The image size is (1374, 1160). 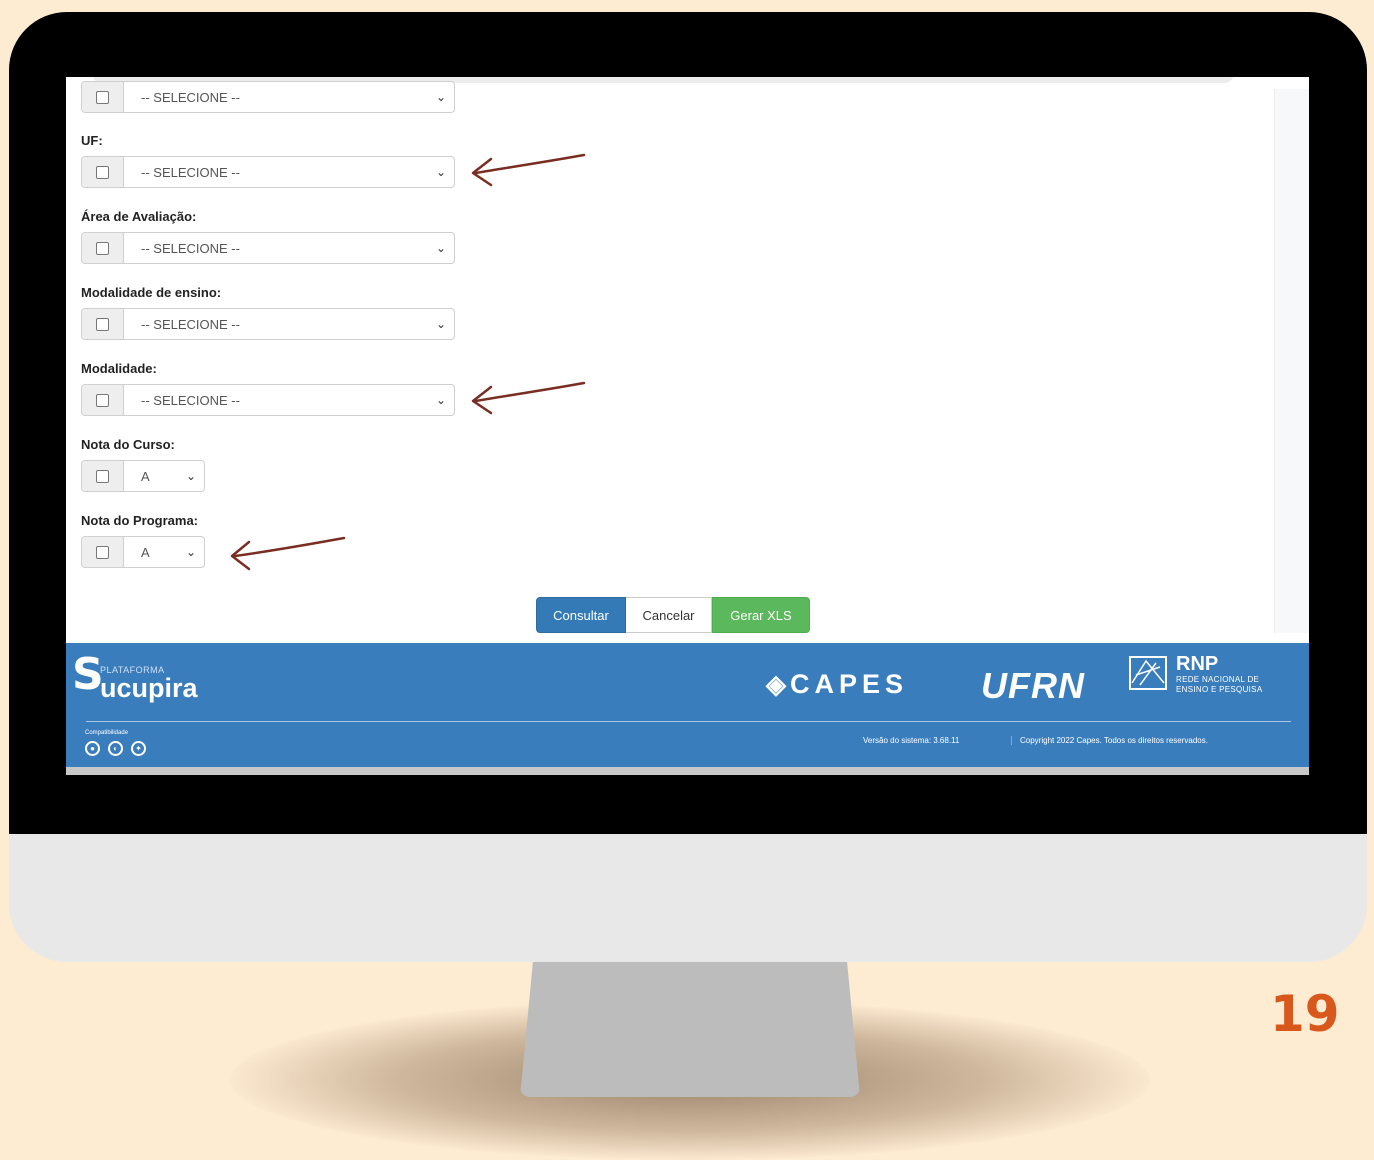 I want to click on nota-programa-checkbox, so click(x=103, y=552).